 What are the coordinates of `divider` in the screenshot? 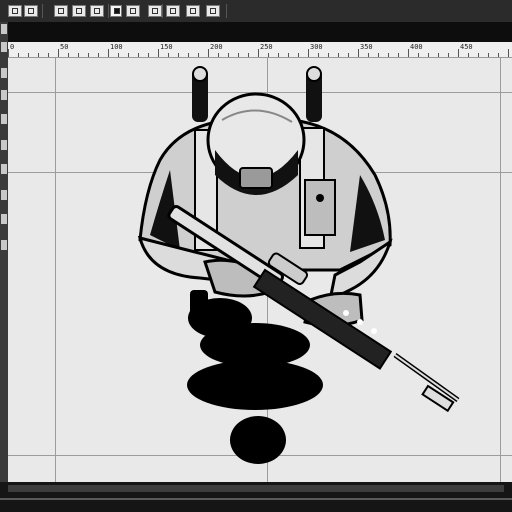 It's located at (256, 499).